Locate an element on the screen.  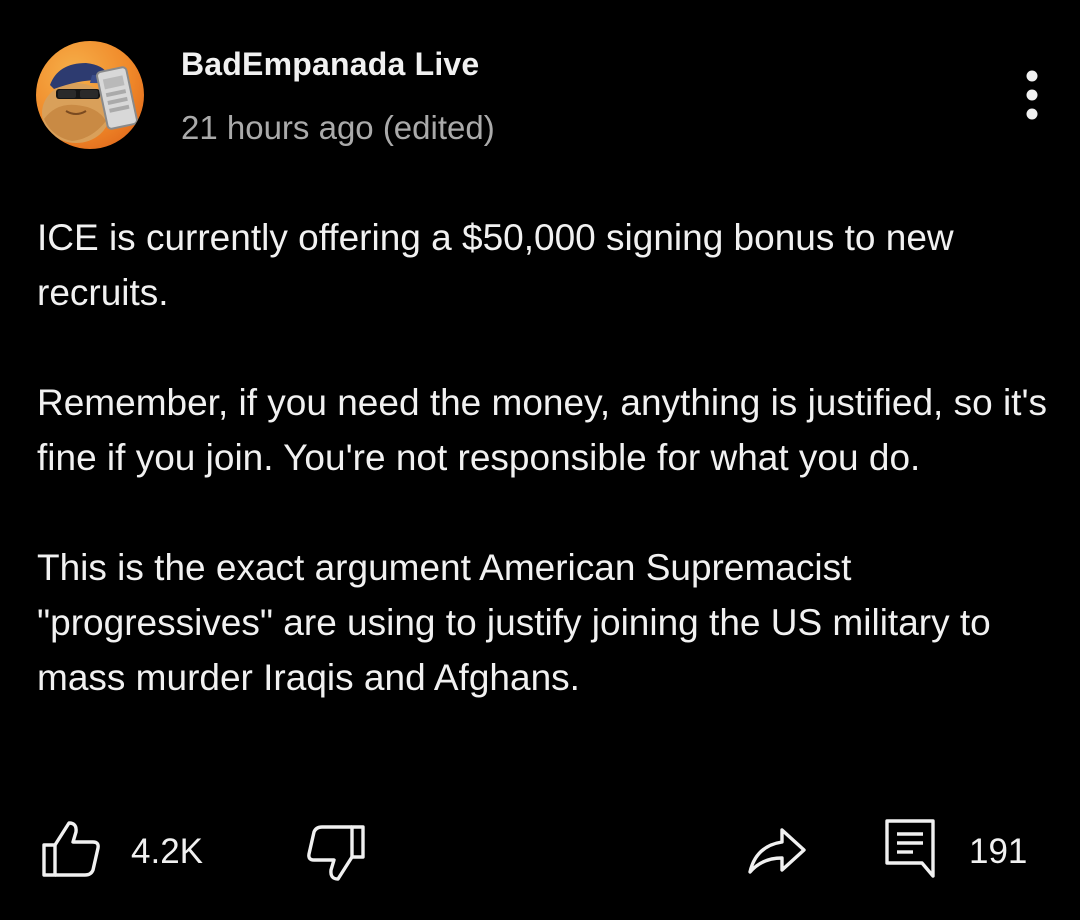
dislike-button is located at coordinates (336, 853).